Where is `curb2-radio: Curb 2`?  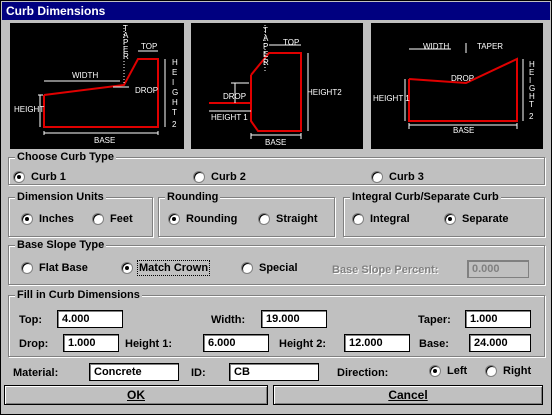
curb2-radio: Curb 2 is located at coordinates (219, 177).